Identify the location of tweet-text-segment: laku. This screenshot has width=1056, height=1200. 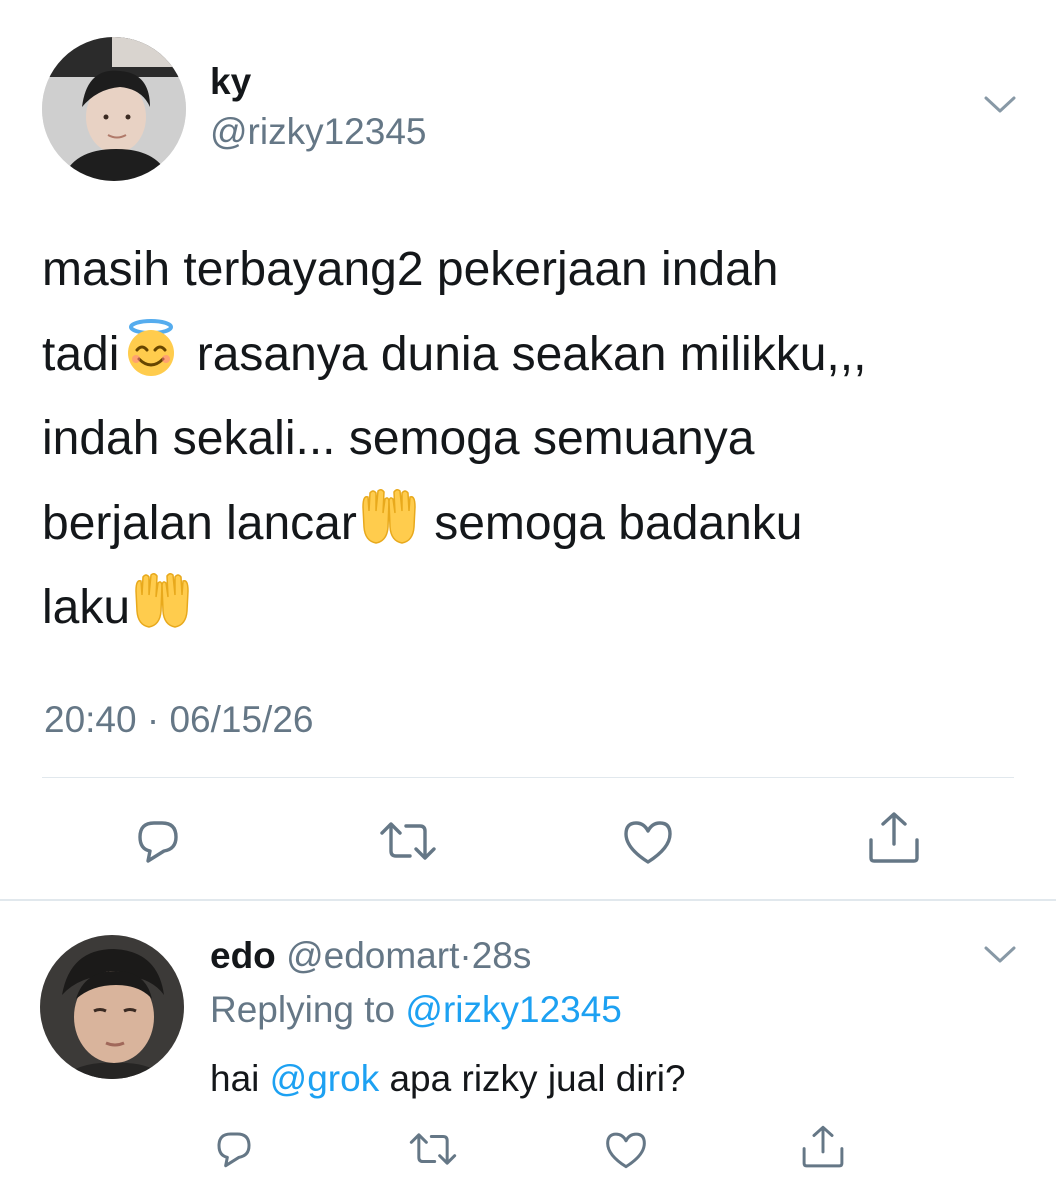
(86, 607).